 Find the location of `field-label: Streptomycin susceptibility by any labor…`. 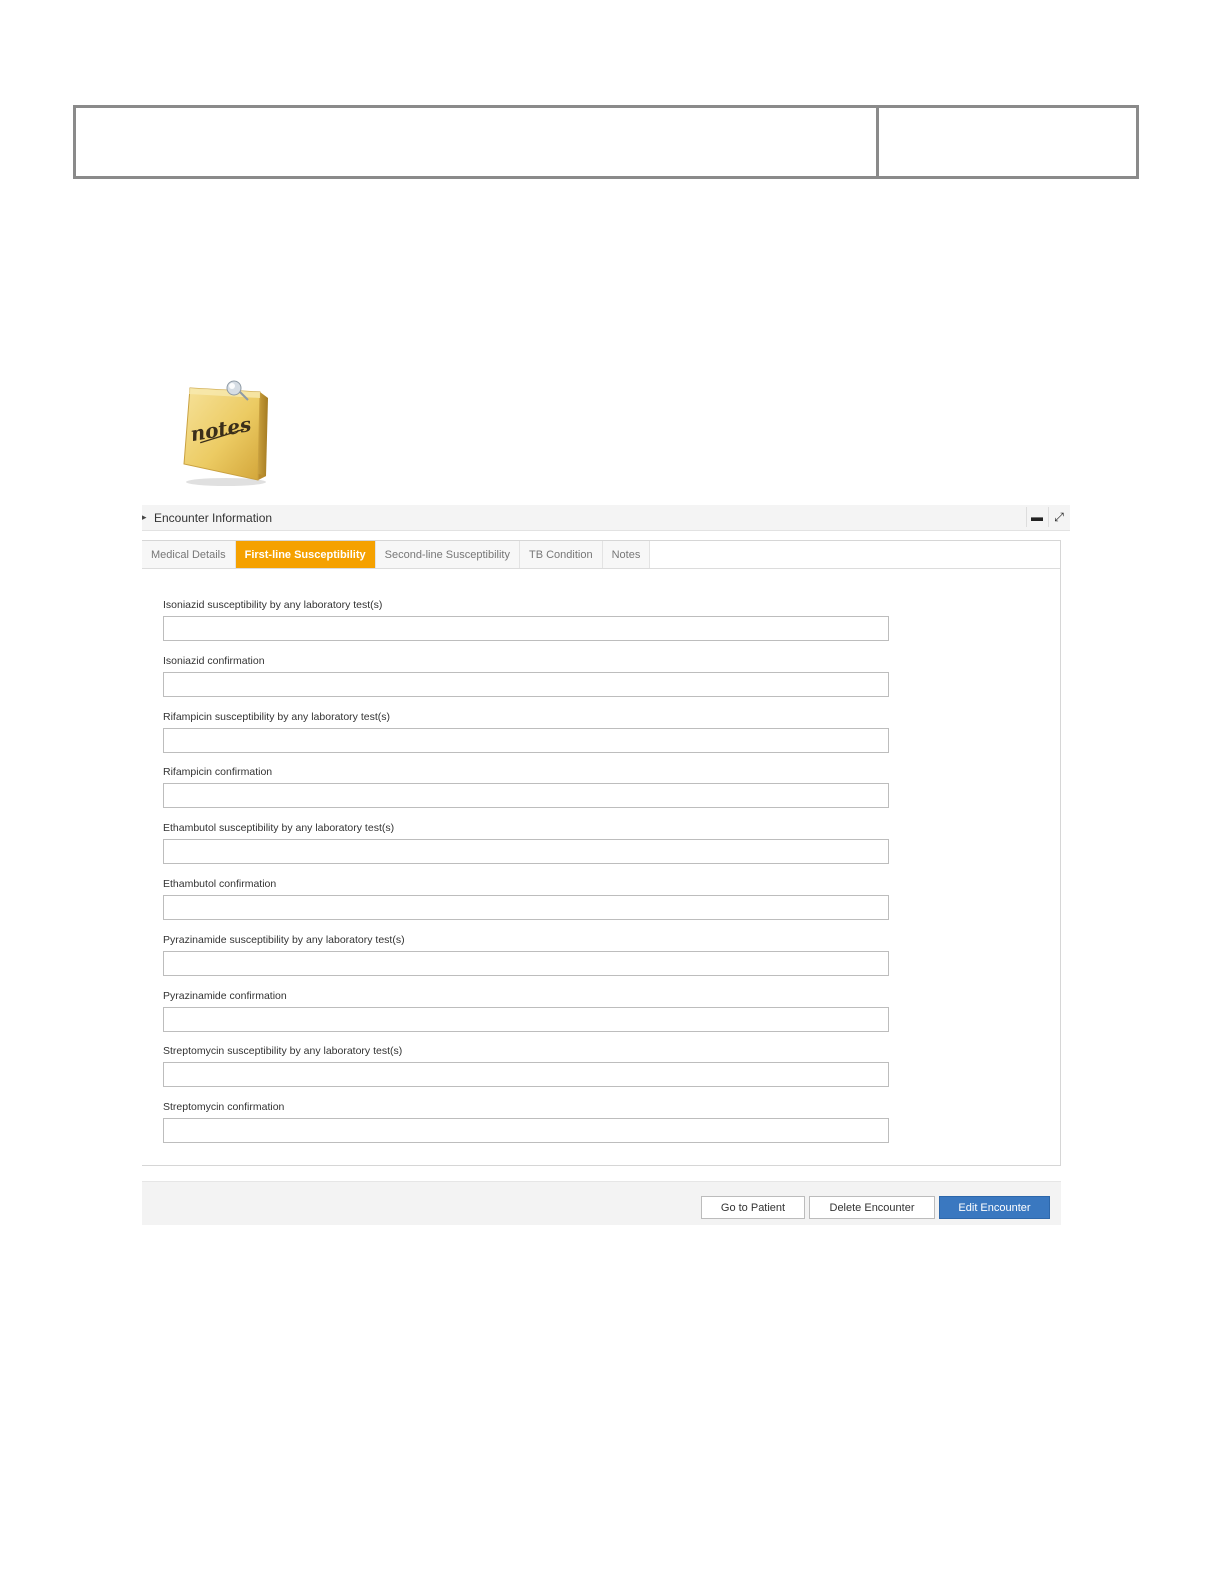

field-label: Streptomycin susceptibility by any labor… is located at coordinates (283, 1051).